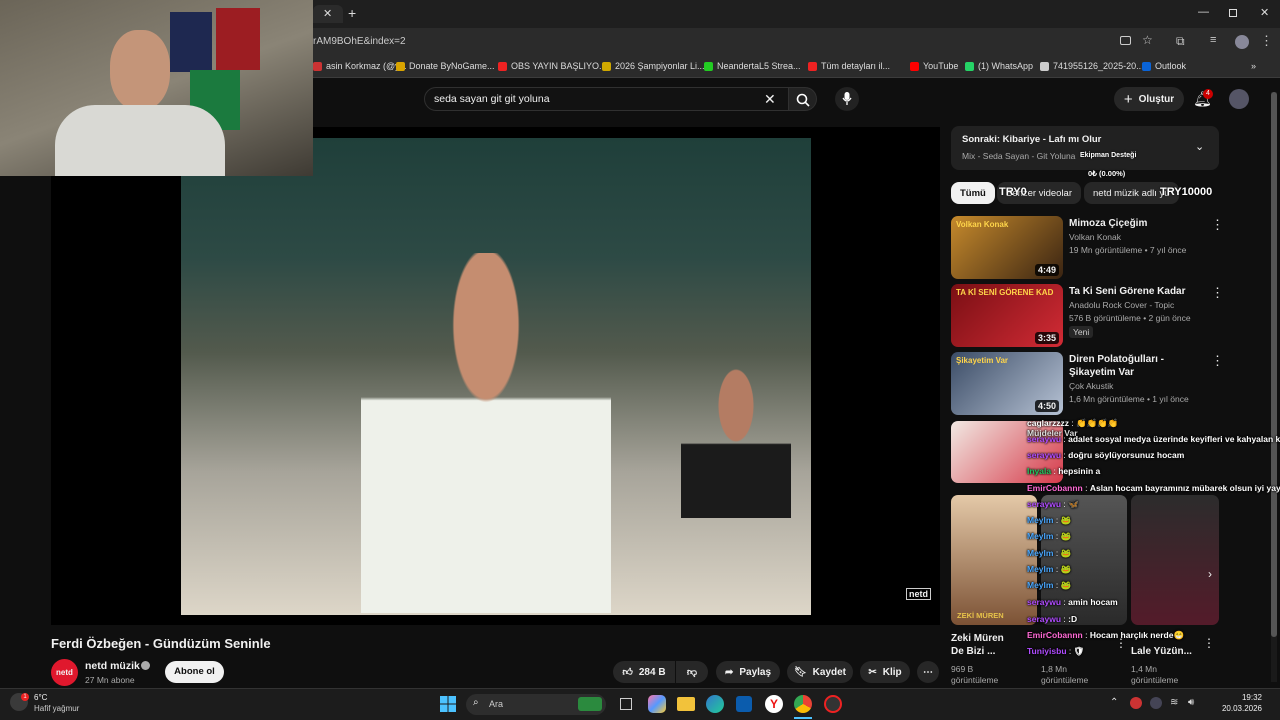 Image resolution: width=1280 pixels, height=720 pixels. What do you see at coordinates (1139, 366) in the screenshot?
I see `rec-title: Diren Polatoğulları - Şikayetim Var` at bounding box center [1139, 366].